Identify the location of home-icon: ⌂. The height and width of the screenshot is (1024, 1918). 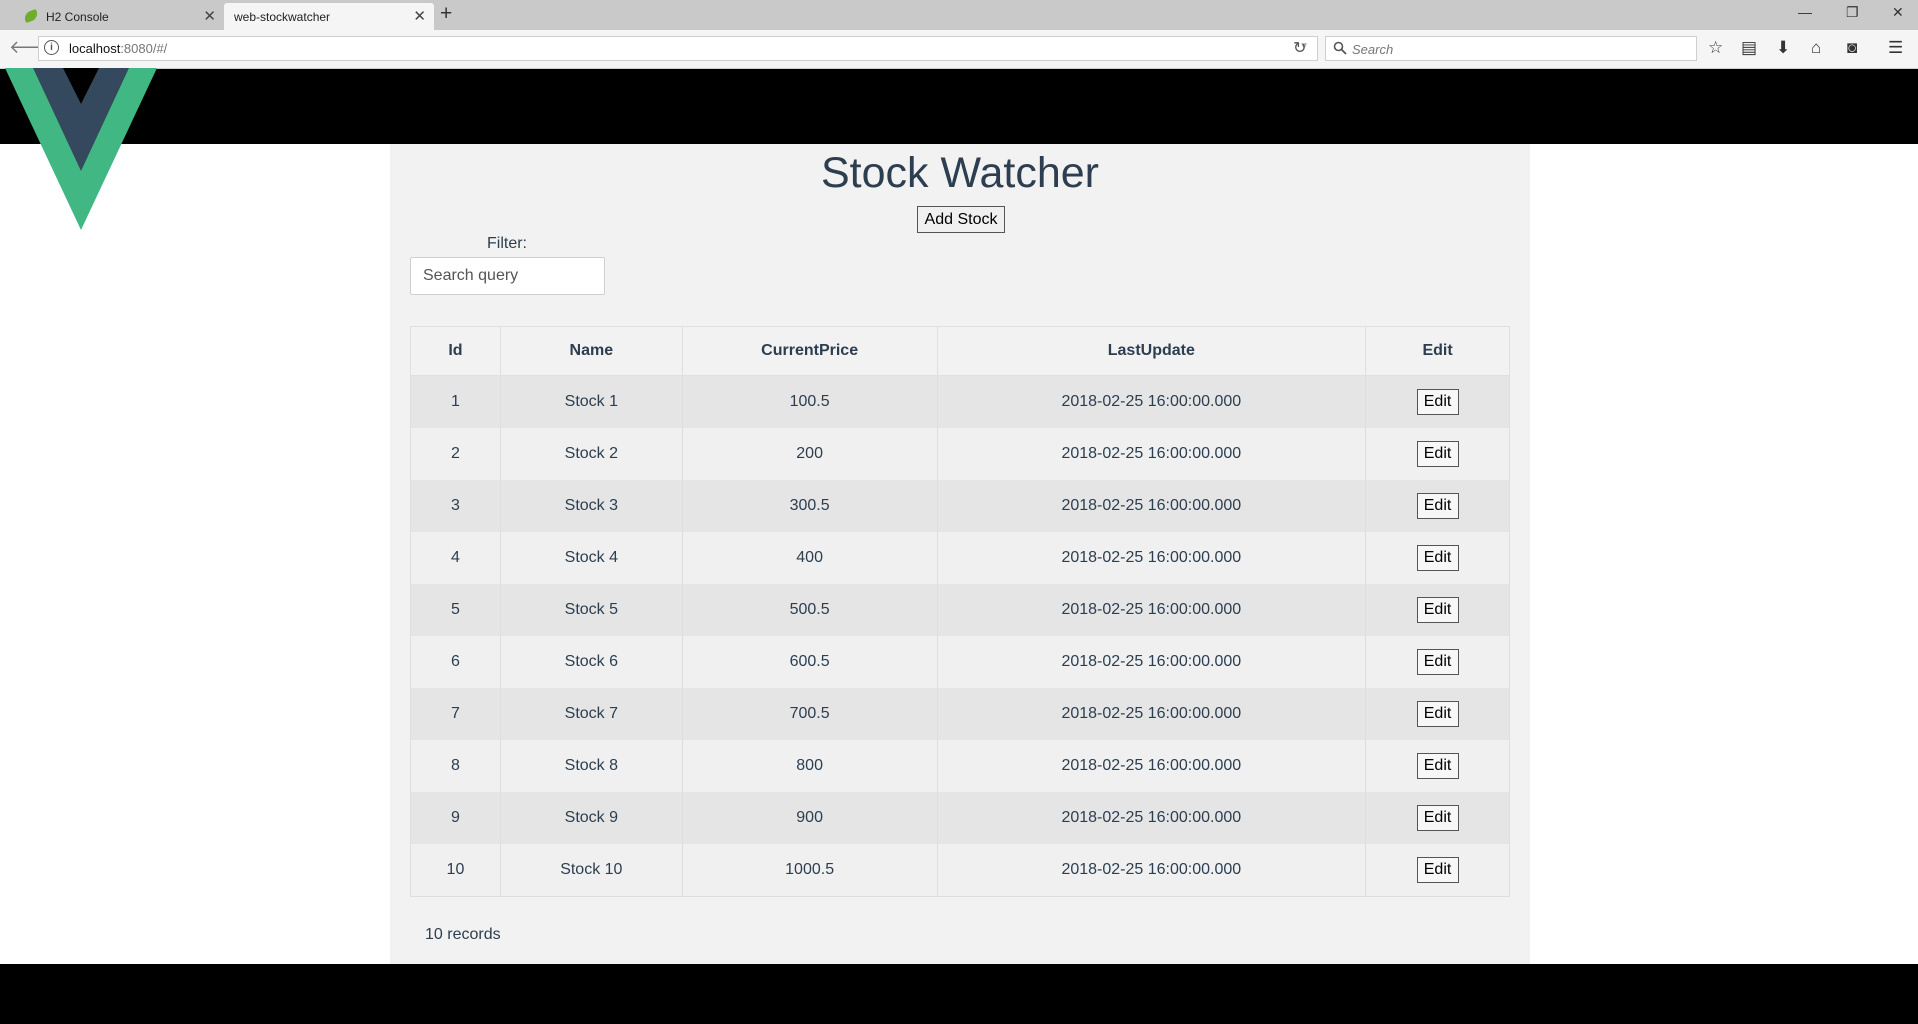
(1816, 48).